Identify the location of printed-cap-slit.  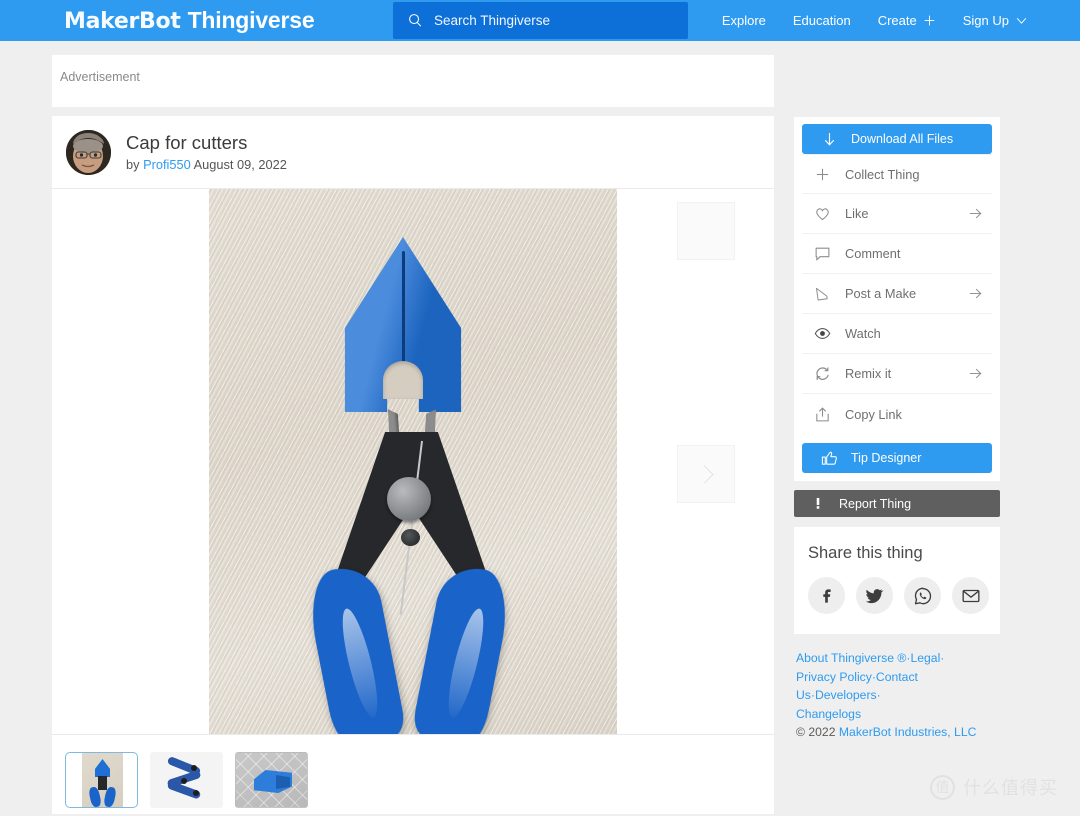
(403, 315).